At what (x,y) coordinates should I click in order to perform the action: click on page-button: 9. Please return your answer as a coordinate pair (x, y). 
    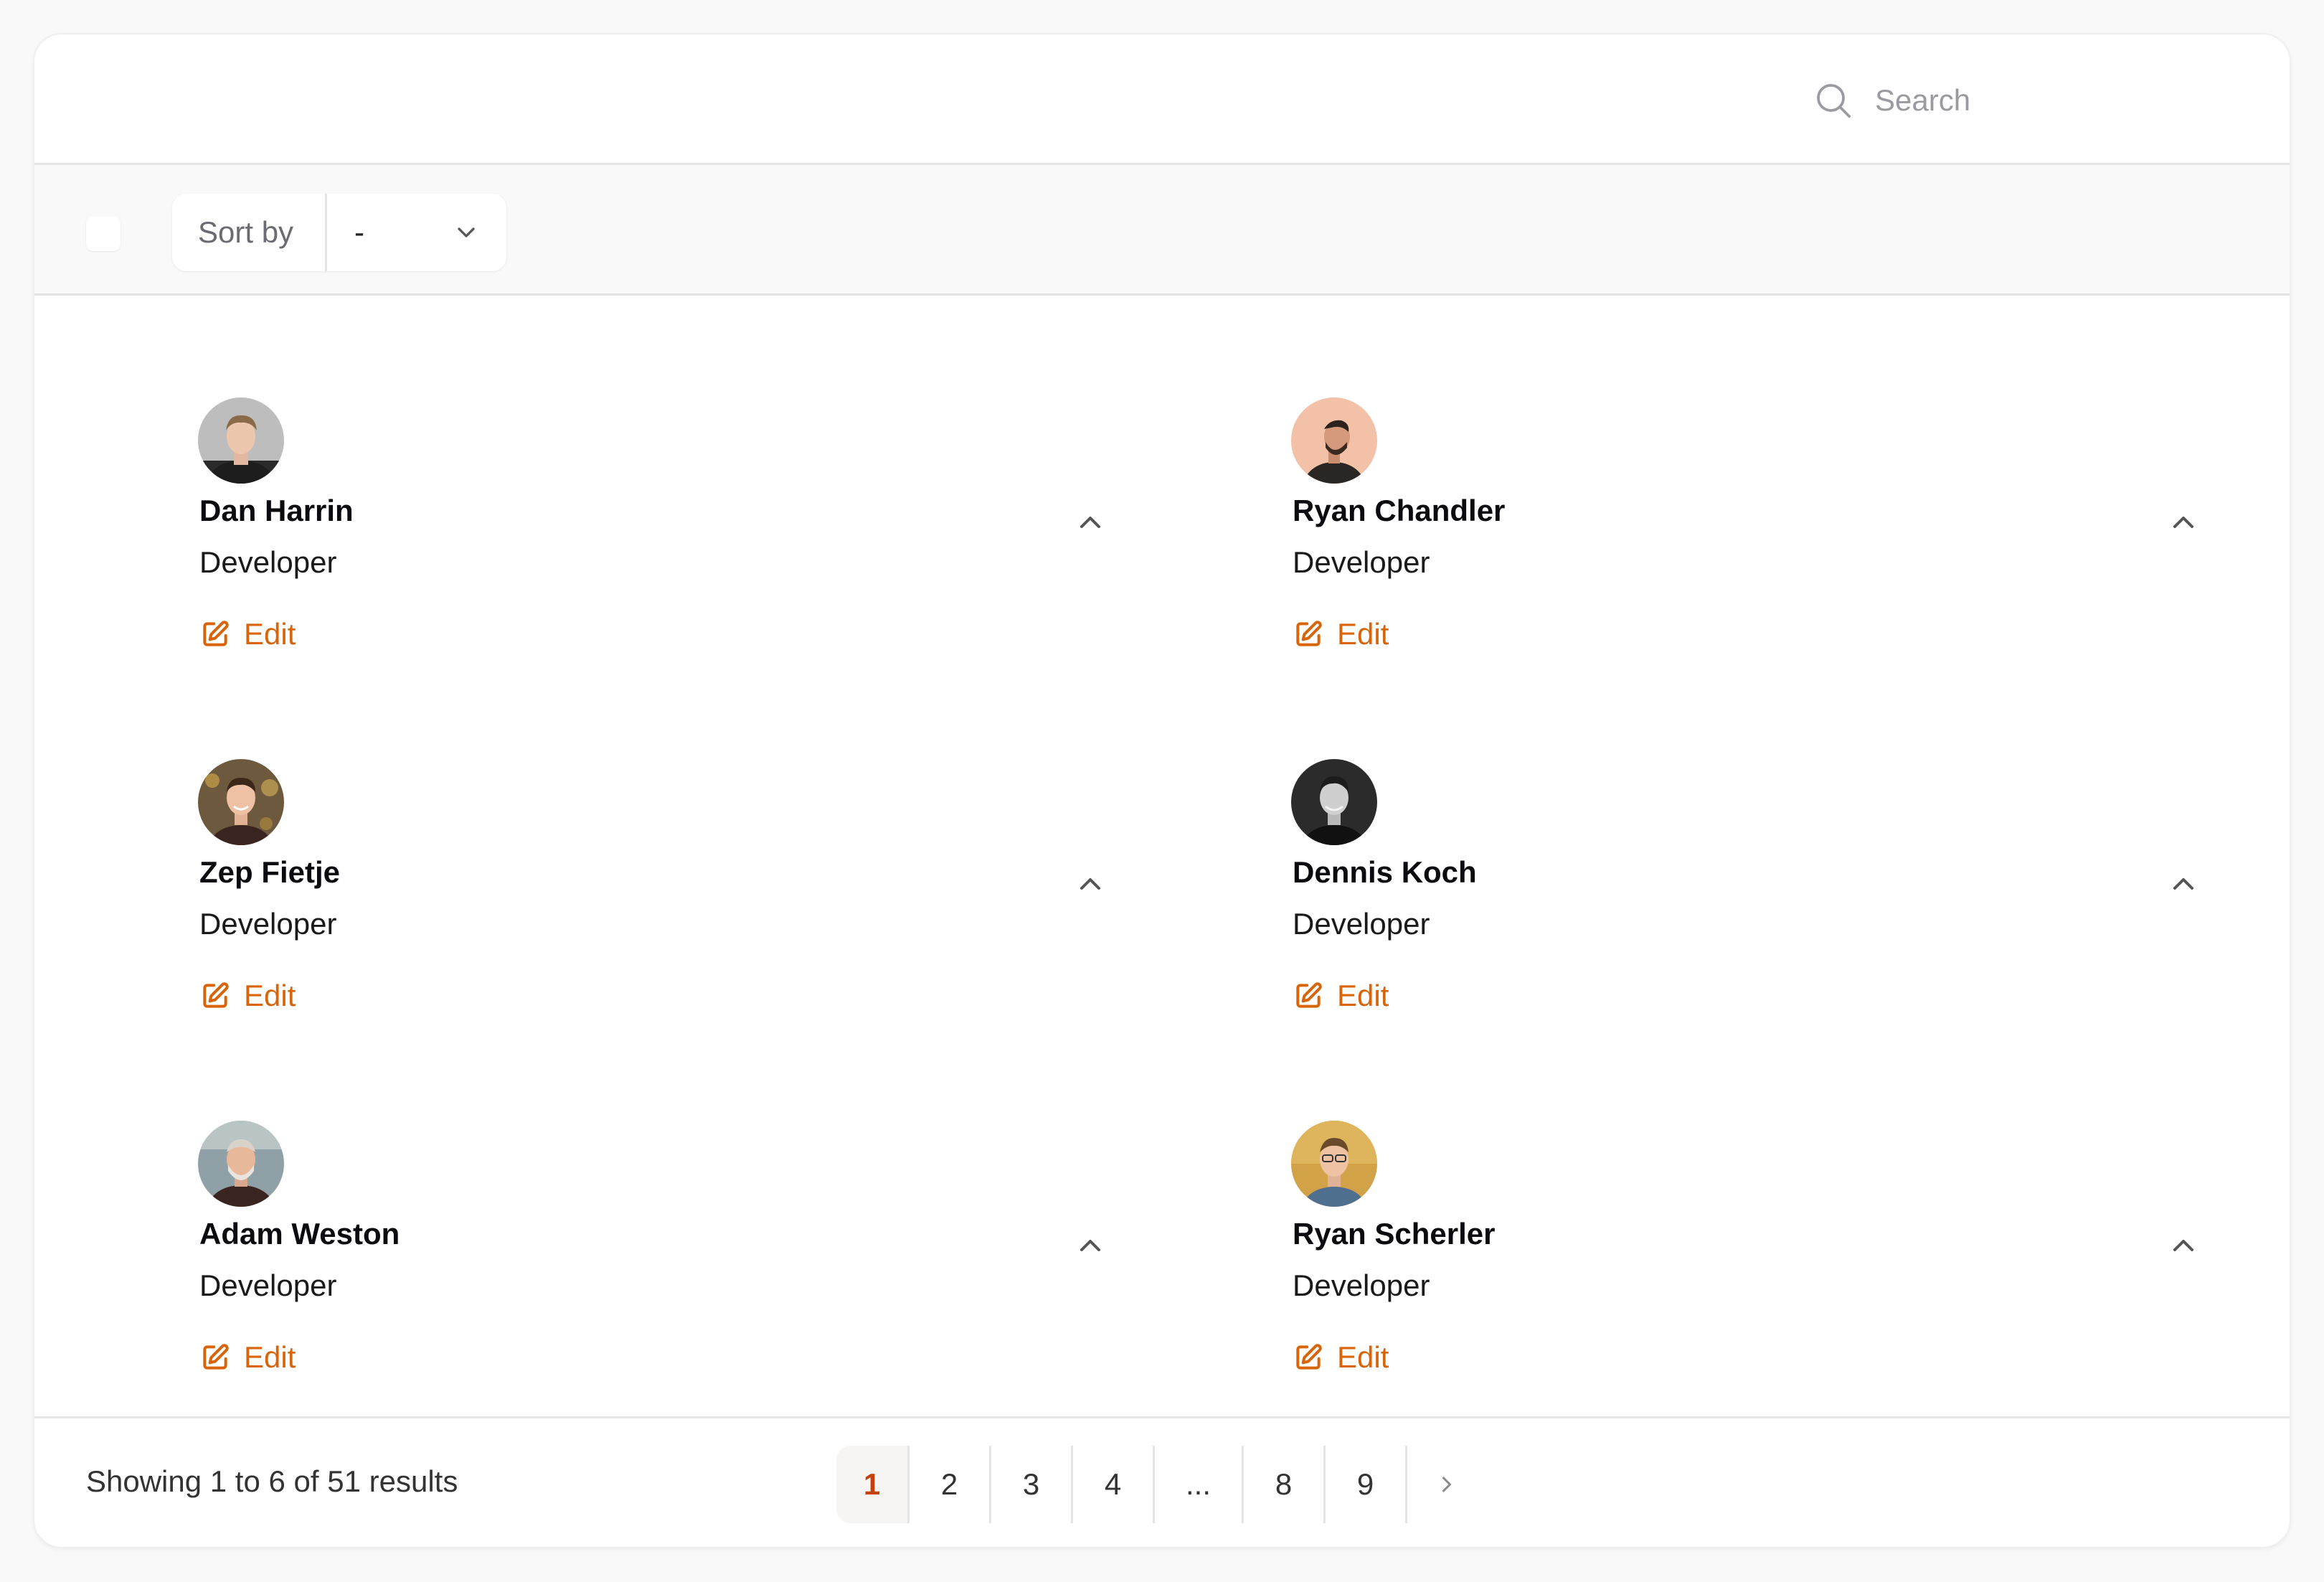
    Looking at the image, I should click on (1366, 1484).